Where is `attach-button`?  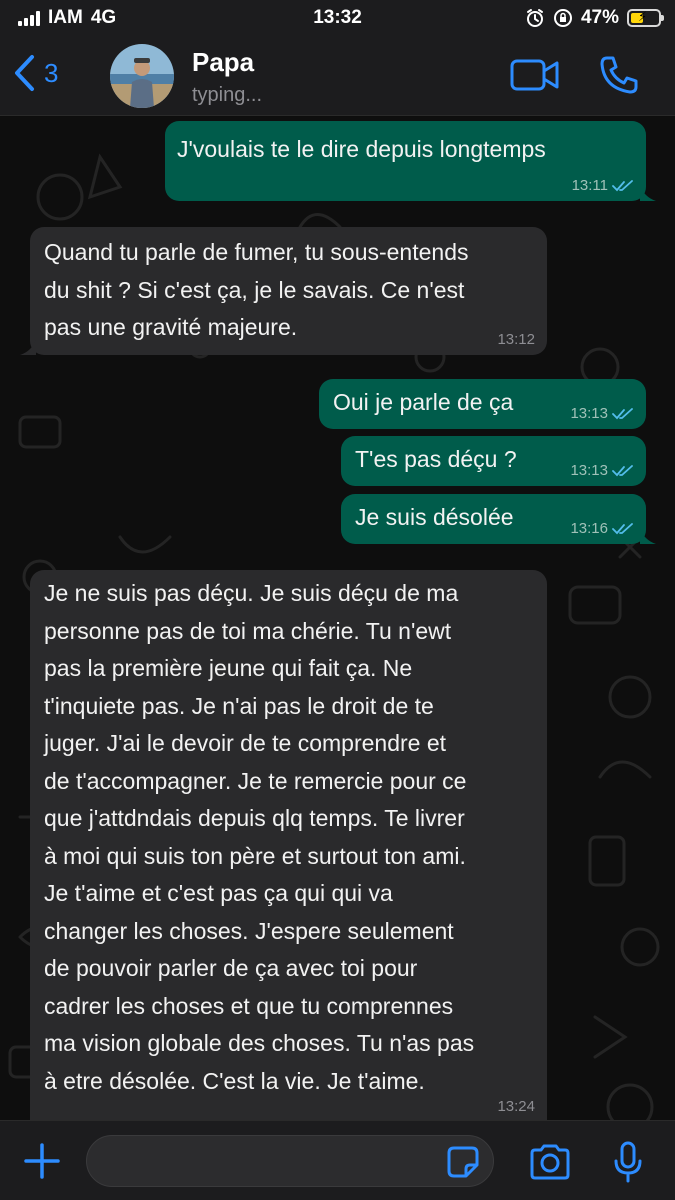
attach-button is located at coordinates (42, 1163).